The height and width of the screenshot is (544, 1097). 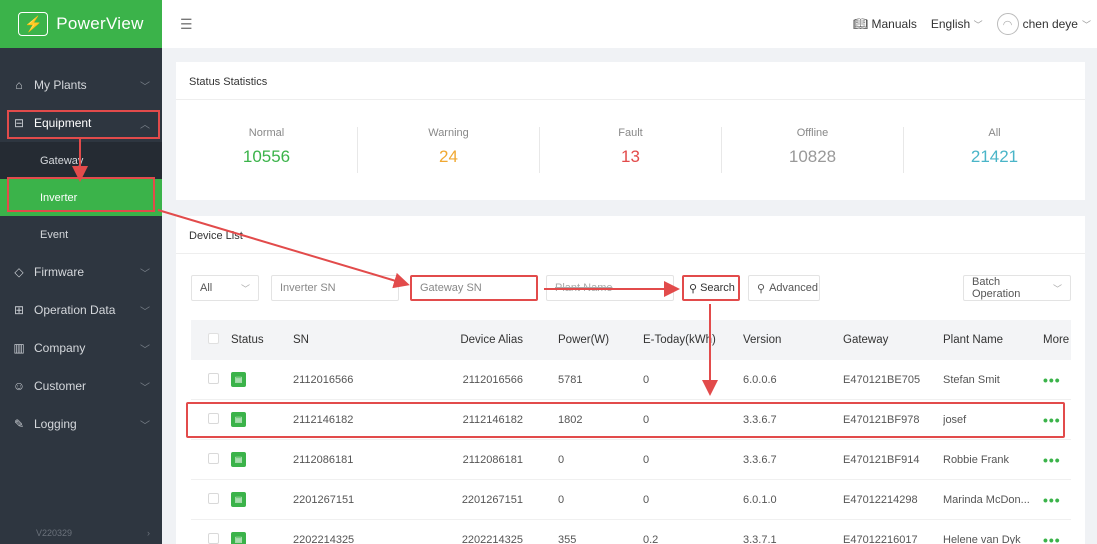 I want to click on stat-label: Normal, so click(x=266, y=133).